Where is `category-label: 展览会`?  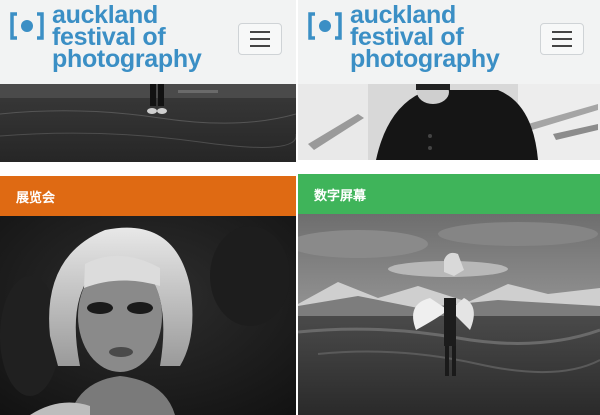
category-label: 展览会 is located at coordinates (27, 196).